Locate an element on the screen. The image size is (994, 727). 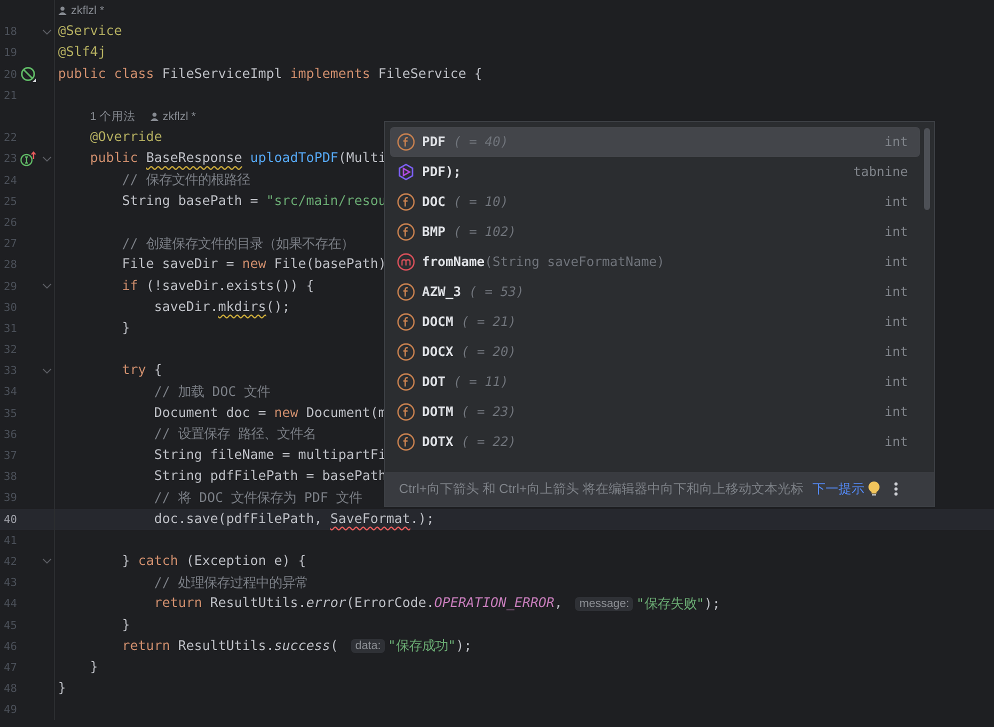
code-text: return ResultUtils.error(ErrorCode.OPERATION_ERROR, is located at coordinates (357, 604).